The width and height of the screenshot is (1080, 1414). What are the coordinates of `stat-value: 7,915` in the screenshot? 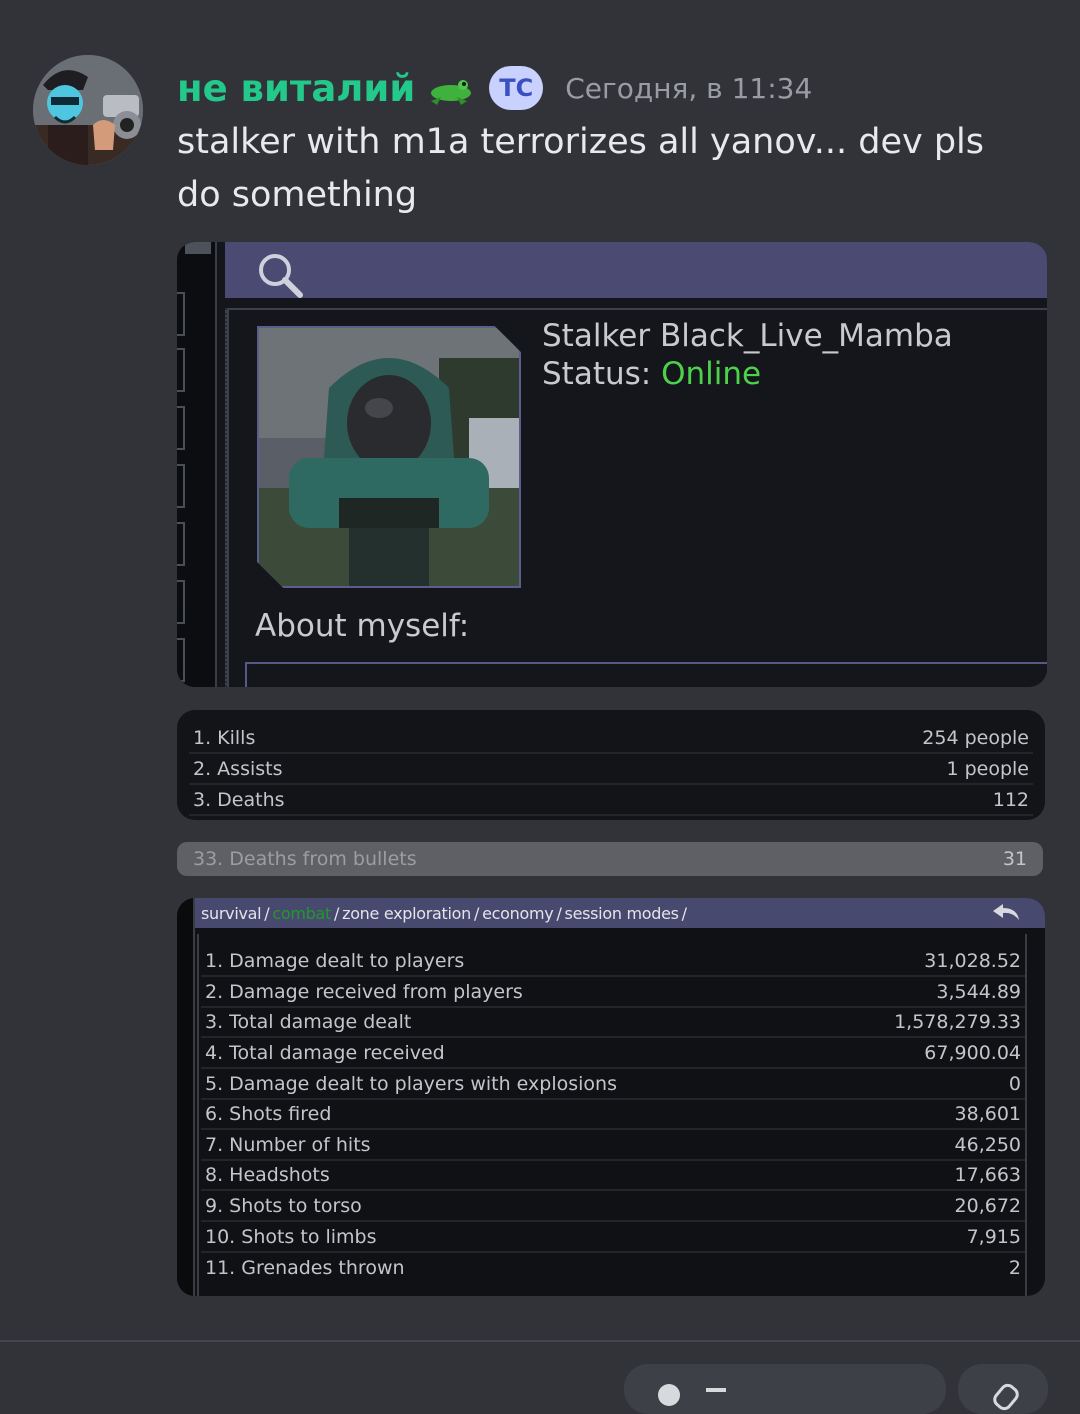 It's located at (993, 1237).